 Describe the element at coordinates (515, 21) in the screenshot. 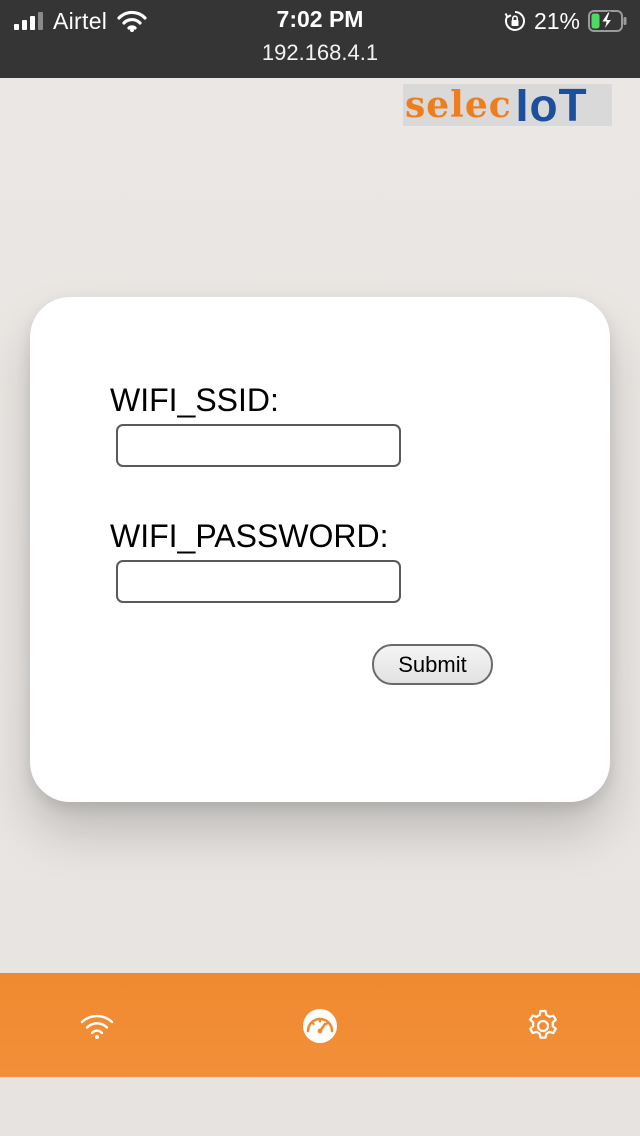

I see `rotation-lock-icon` at that location.